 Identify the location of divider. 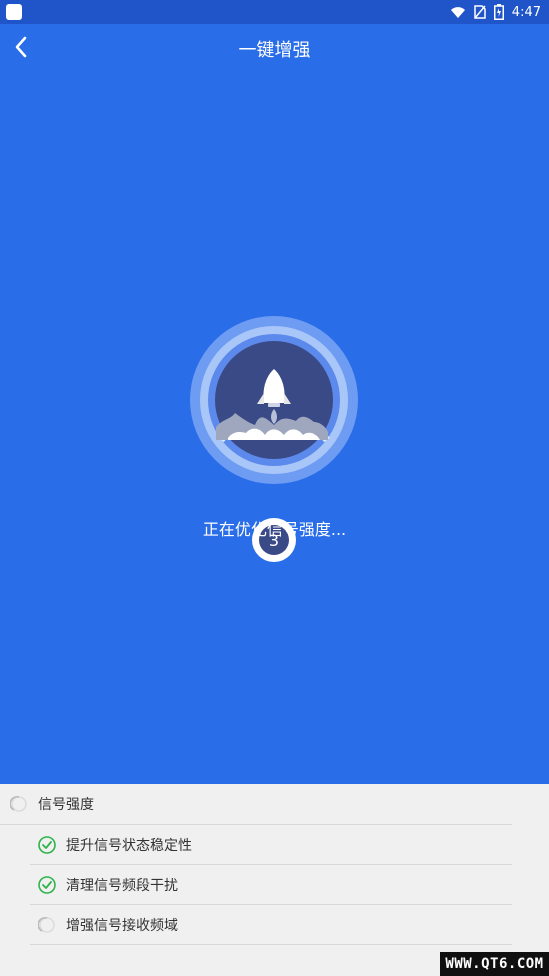
(271, 944).